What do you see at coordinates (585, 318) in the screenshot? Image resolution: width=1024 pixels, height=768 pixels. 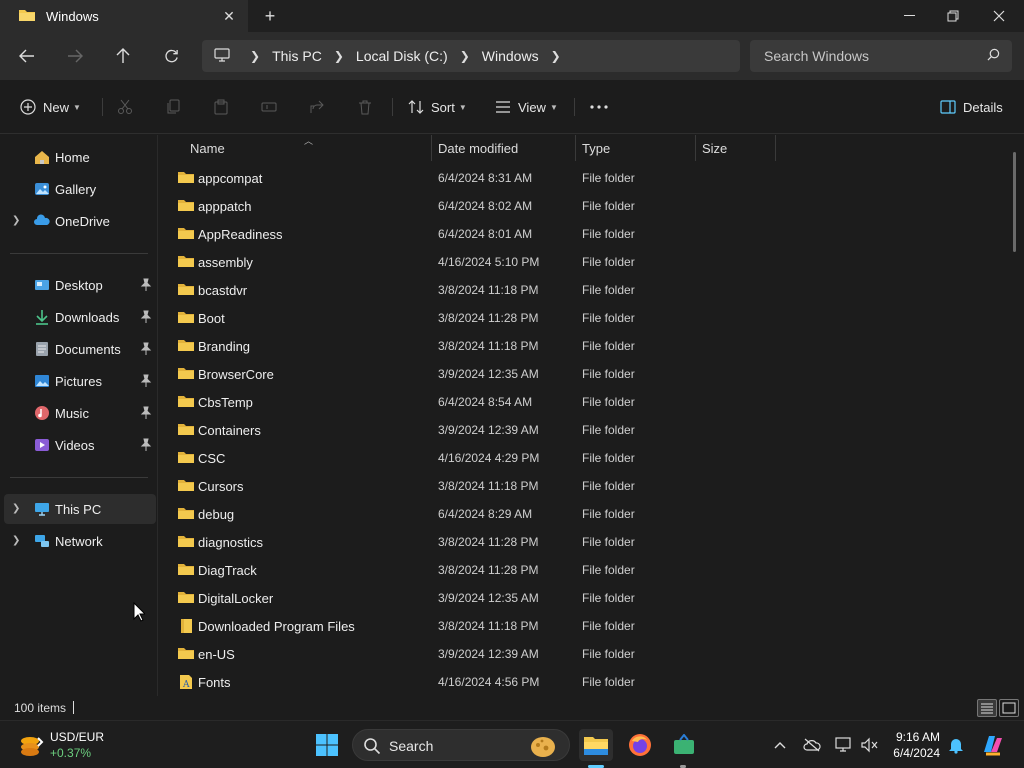 I see `table-row: Boot 3/8/2024 11:28 PM File folder` at bounding box center [585, 318].